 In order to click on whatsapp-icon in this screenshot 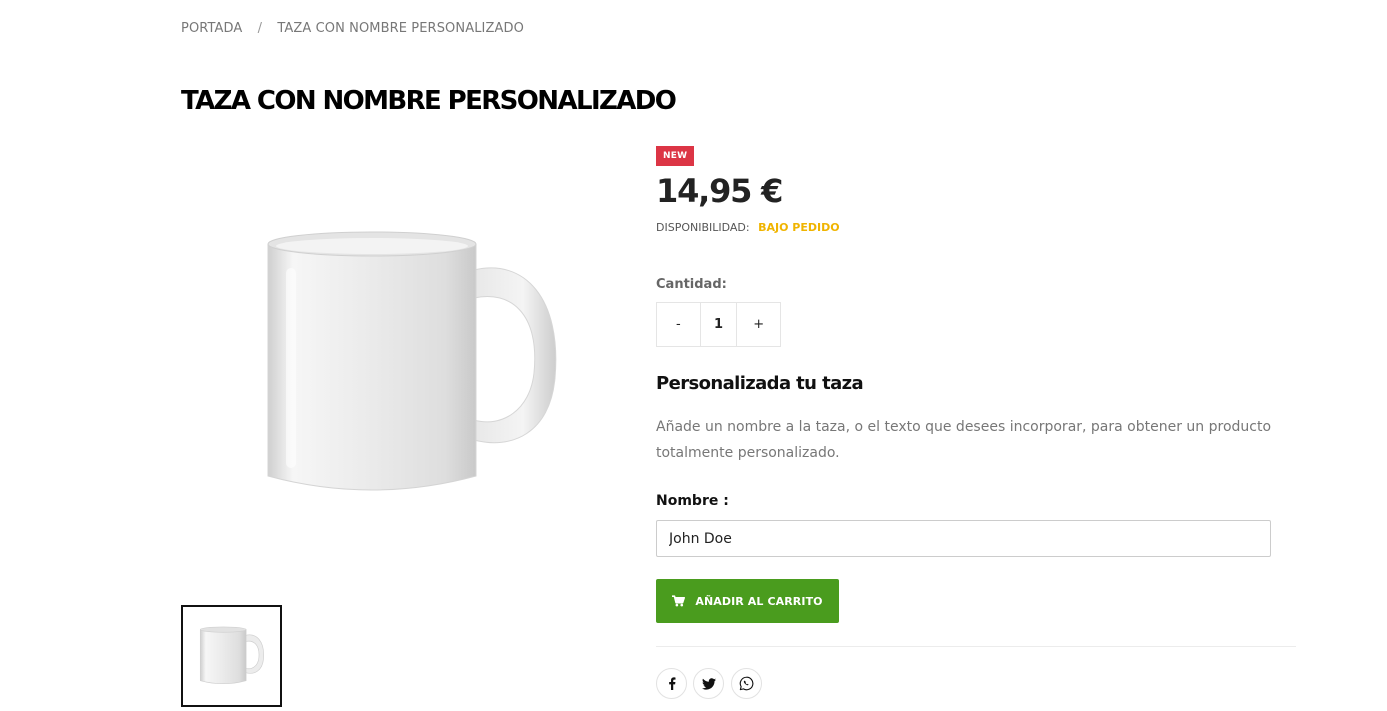, I will do `click(746, 683)`.